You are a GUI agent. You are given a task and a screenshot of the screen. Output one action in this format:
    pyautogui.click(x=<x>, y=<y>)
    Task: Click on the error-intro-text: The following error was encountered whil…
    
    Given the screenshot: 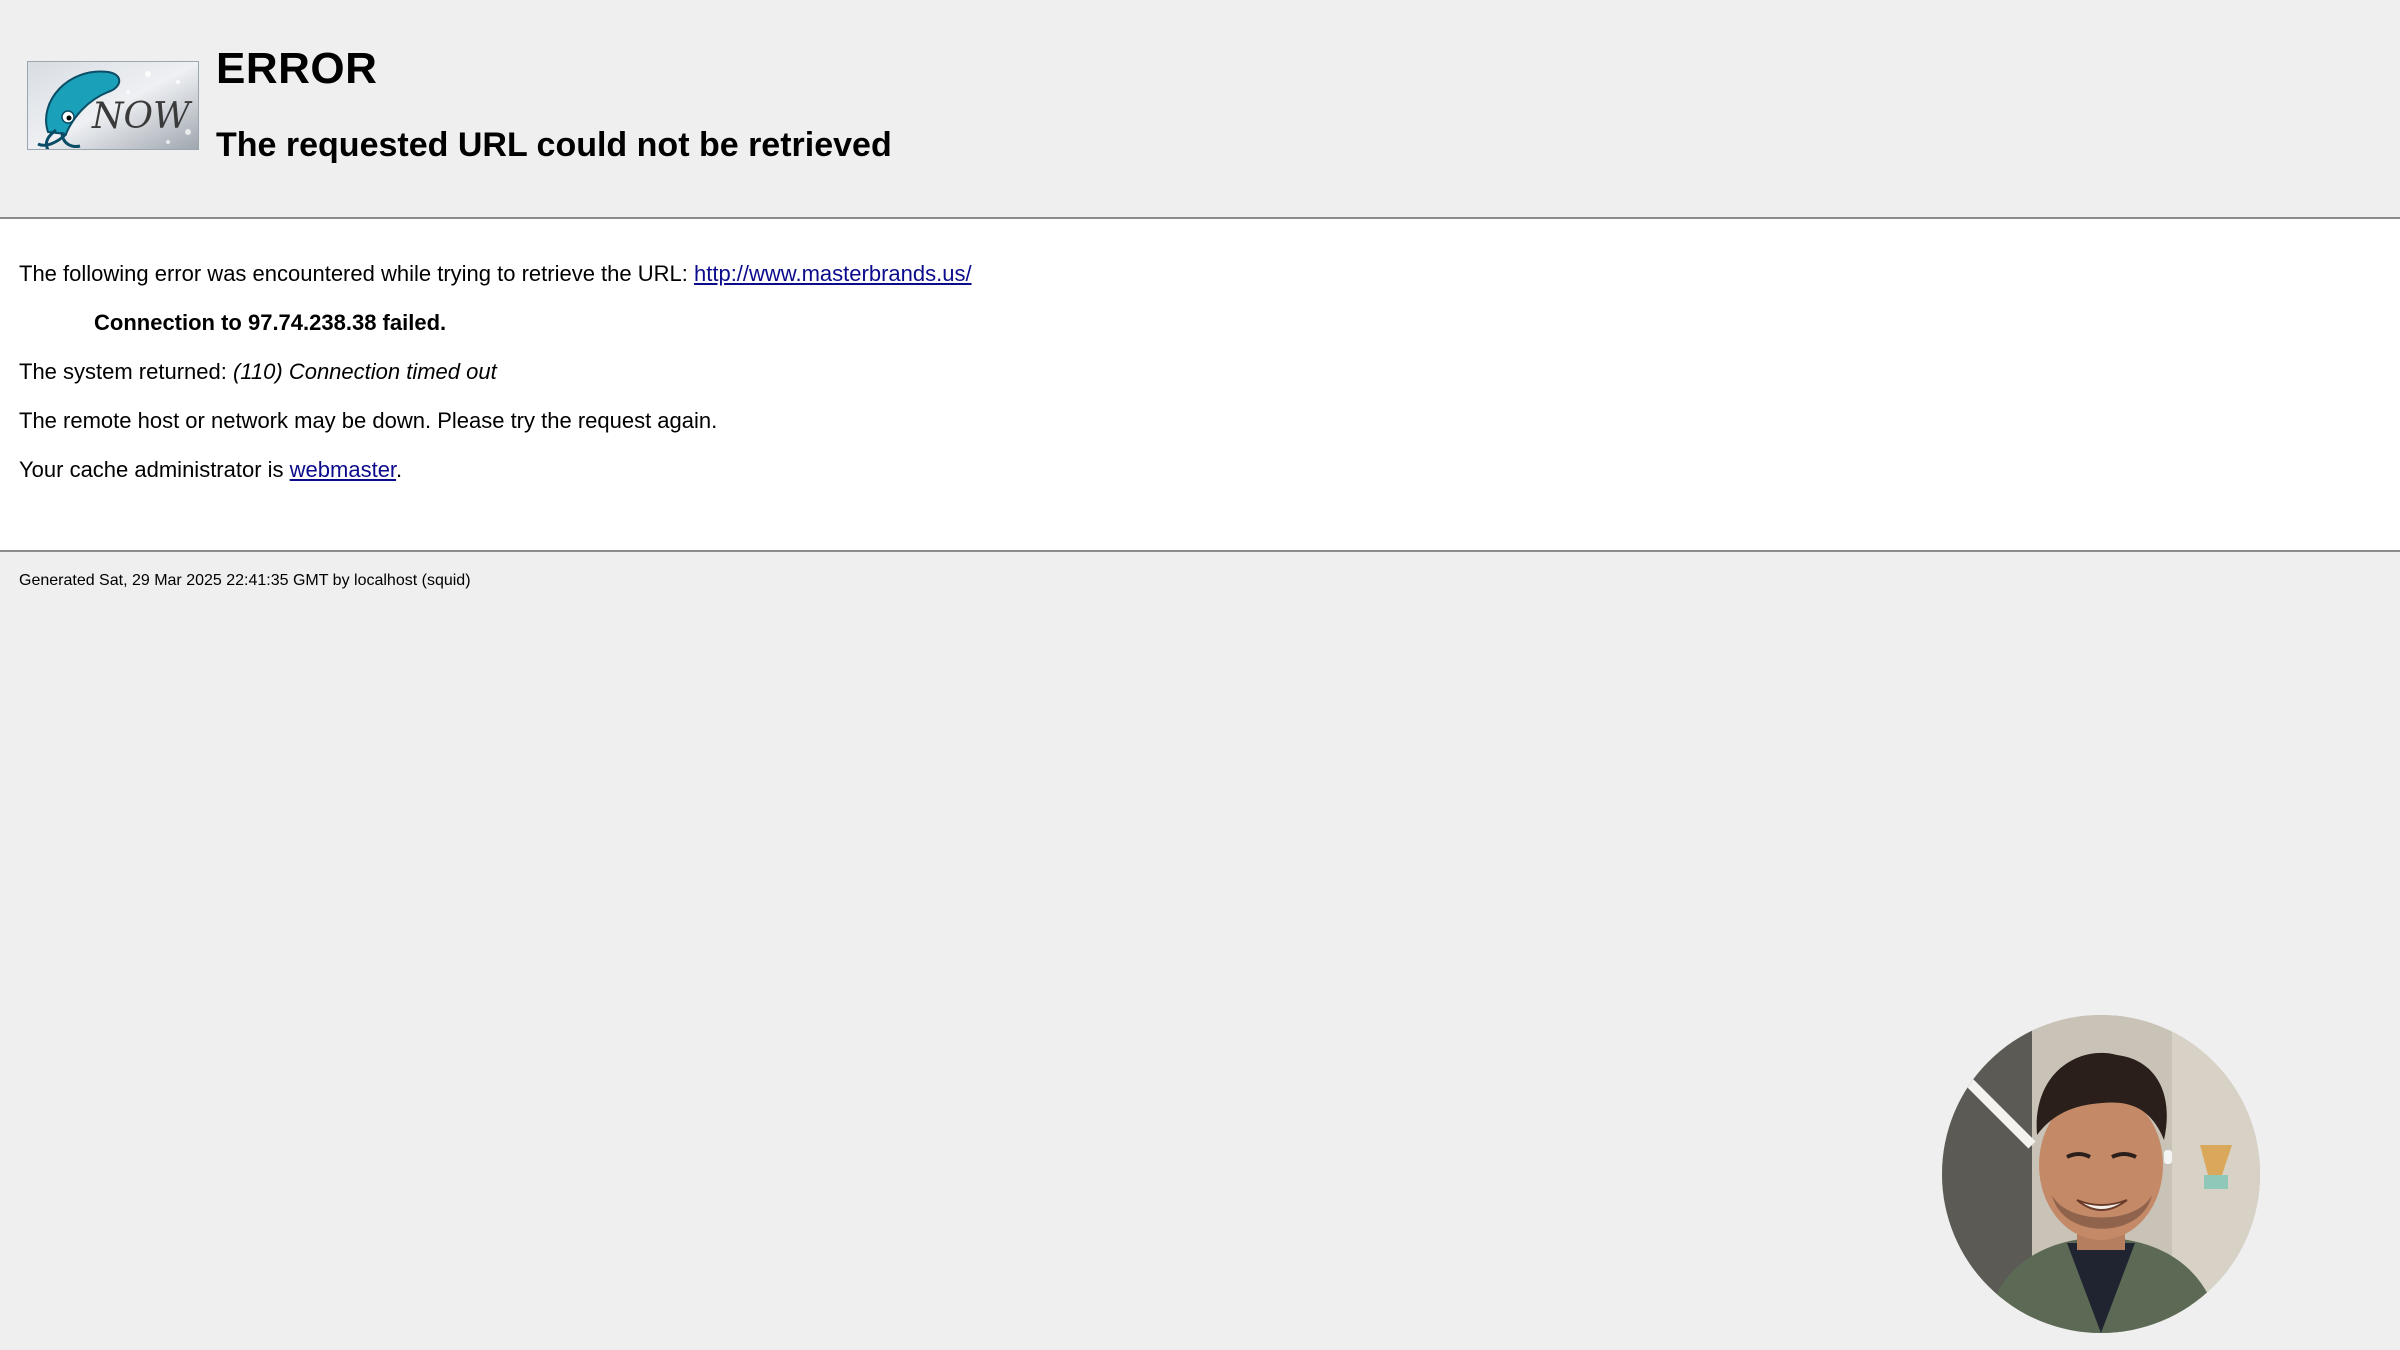 What is the action you would take?
    pyautogui.click(x=356, y=273)
    